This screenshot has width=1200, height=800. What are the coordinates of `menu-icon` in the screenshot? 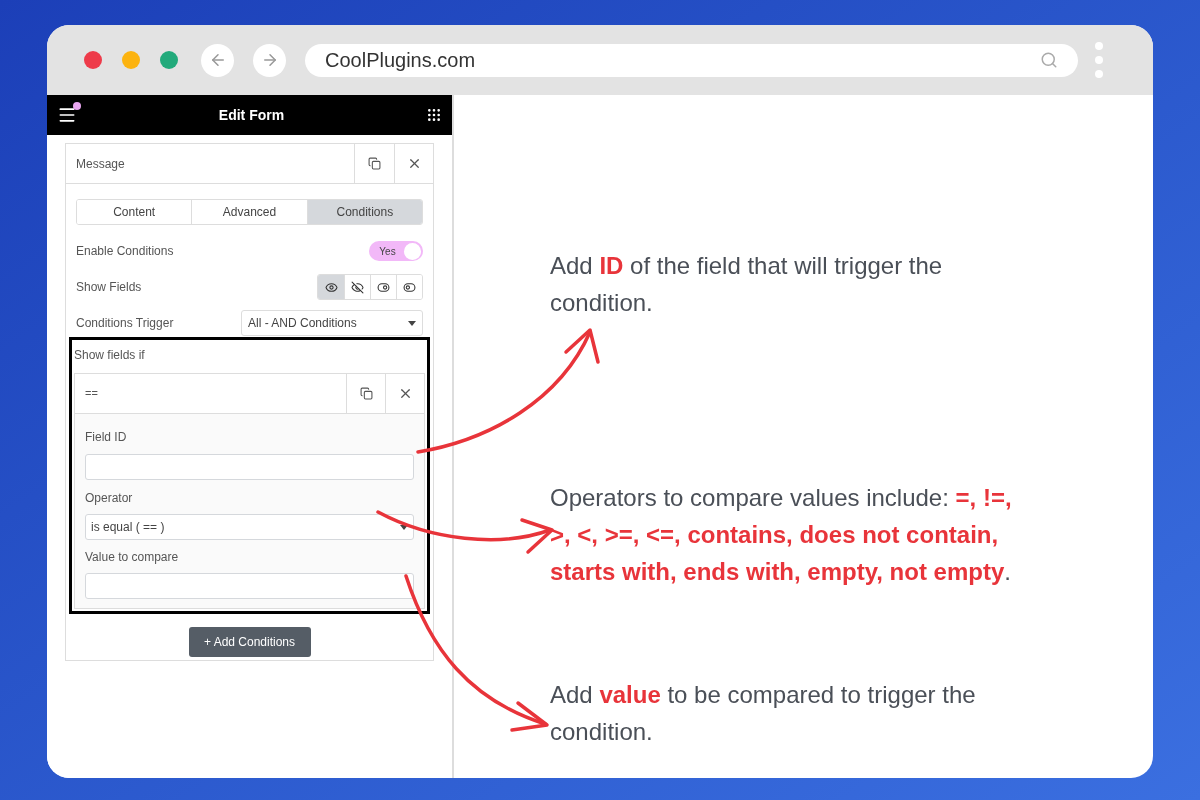 It's located at (67, 115).